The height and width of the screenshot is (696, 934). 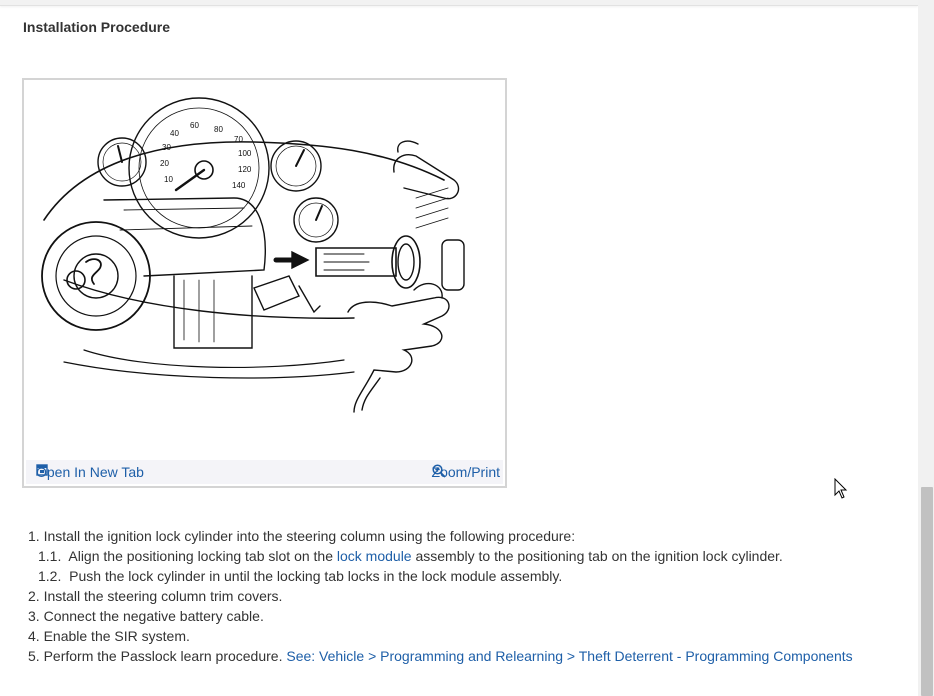 I want to click on gauge-label: 10, so click(x=168, y=179).